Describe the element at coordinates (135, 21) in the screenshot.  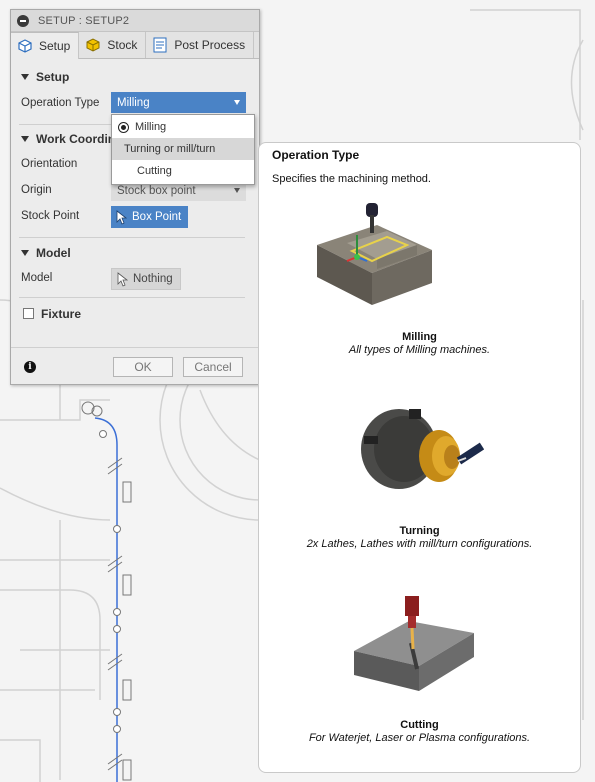
I see `dialog-titlebar: SETUP : SETUP2` at that location.